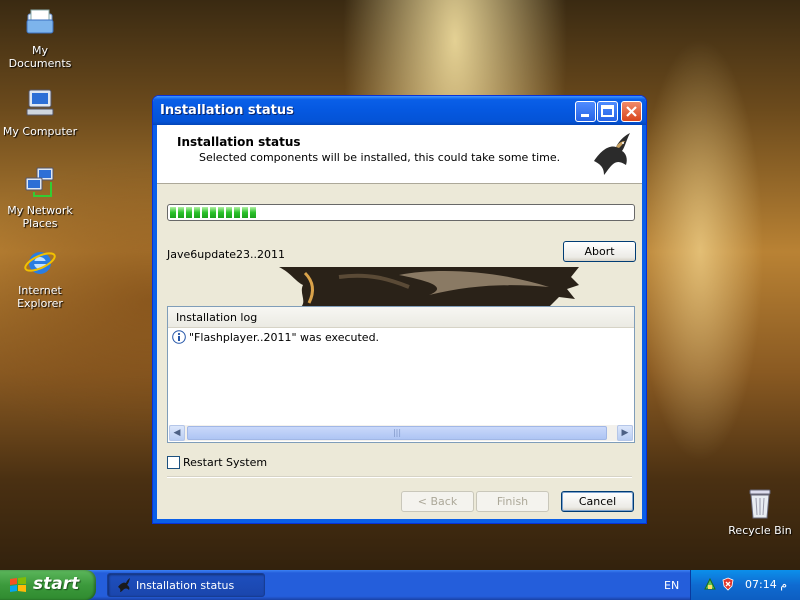 This screenshot has width=800, height=600. What do you see at coordinates (40, 102) in the screenshot?
I see `computer-icon` at bounding box center [40, 102].